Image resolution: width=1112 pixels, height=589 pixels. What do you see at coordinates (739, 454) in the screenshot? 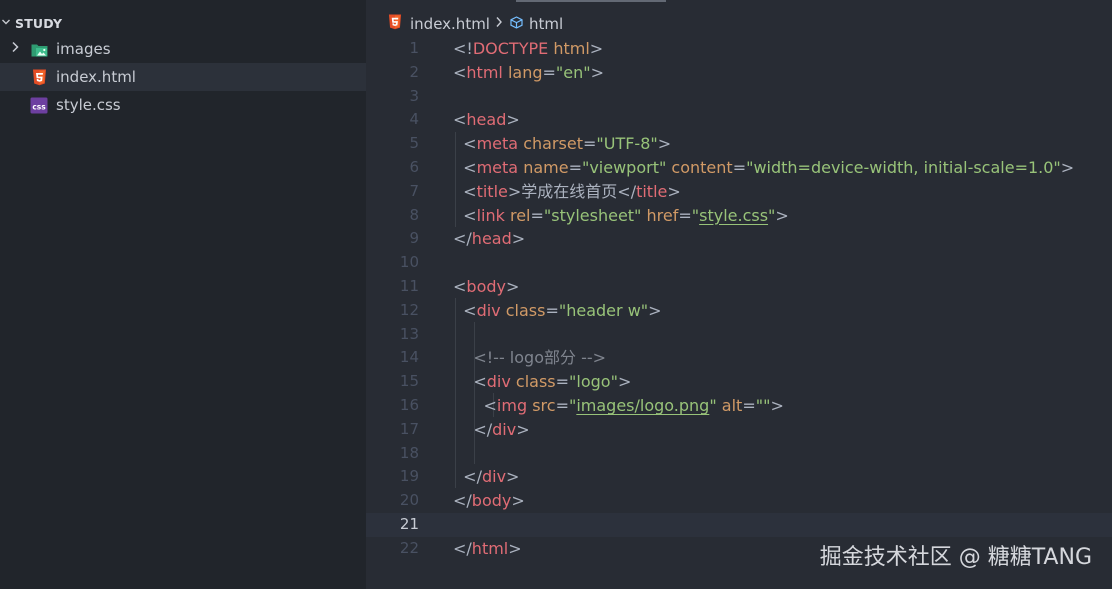
I see `code-line: 18` at bounding box center [739, 454].